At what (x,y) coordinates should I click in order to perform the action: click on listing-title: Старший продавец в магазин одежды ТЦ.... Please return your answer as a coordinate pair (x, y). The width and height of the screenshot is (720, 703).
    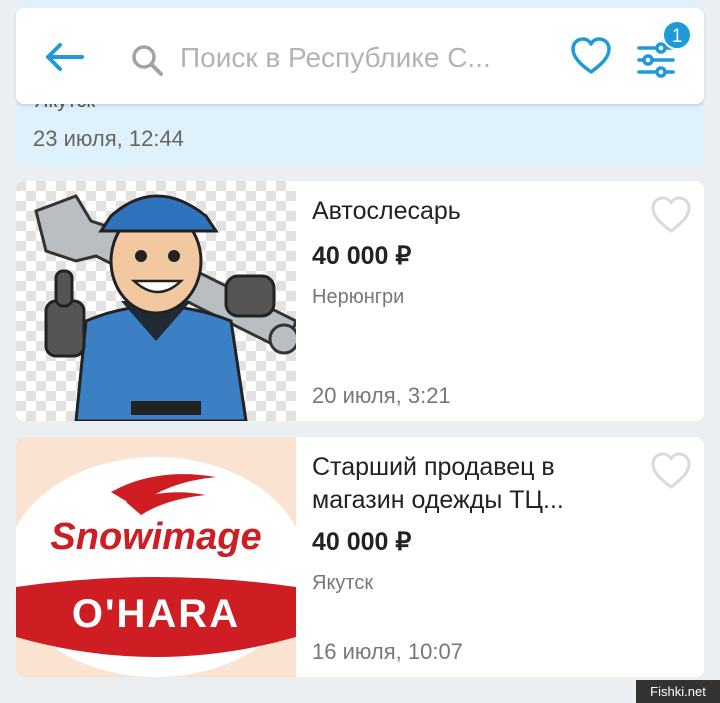
    Looking at the image, I should click on (438, 483).